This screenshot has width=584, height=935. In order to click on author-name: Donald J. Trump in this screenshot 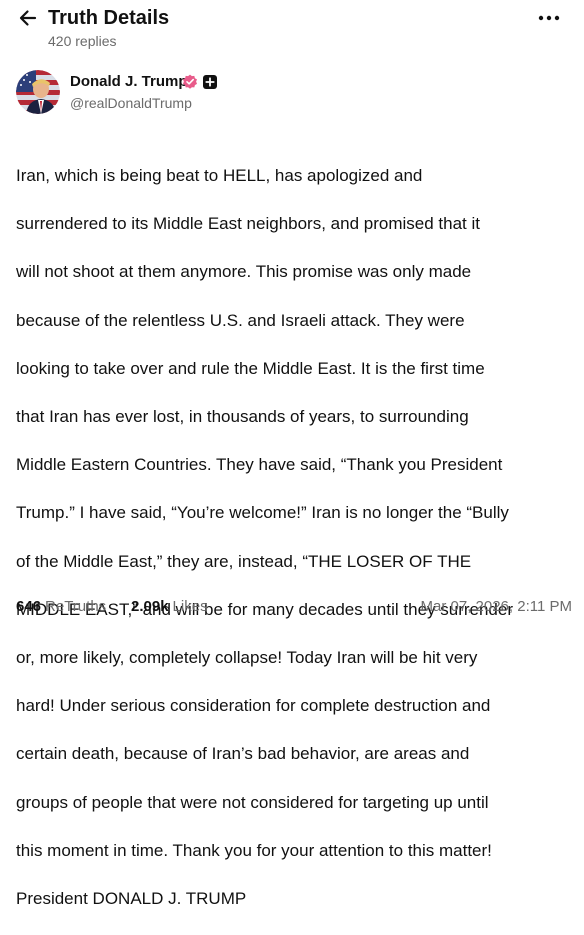, I will do `click(129, 82)`.